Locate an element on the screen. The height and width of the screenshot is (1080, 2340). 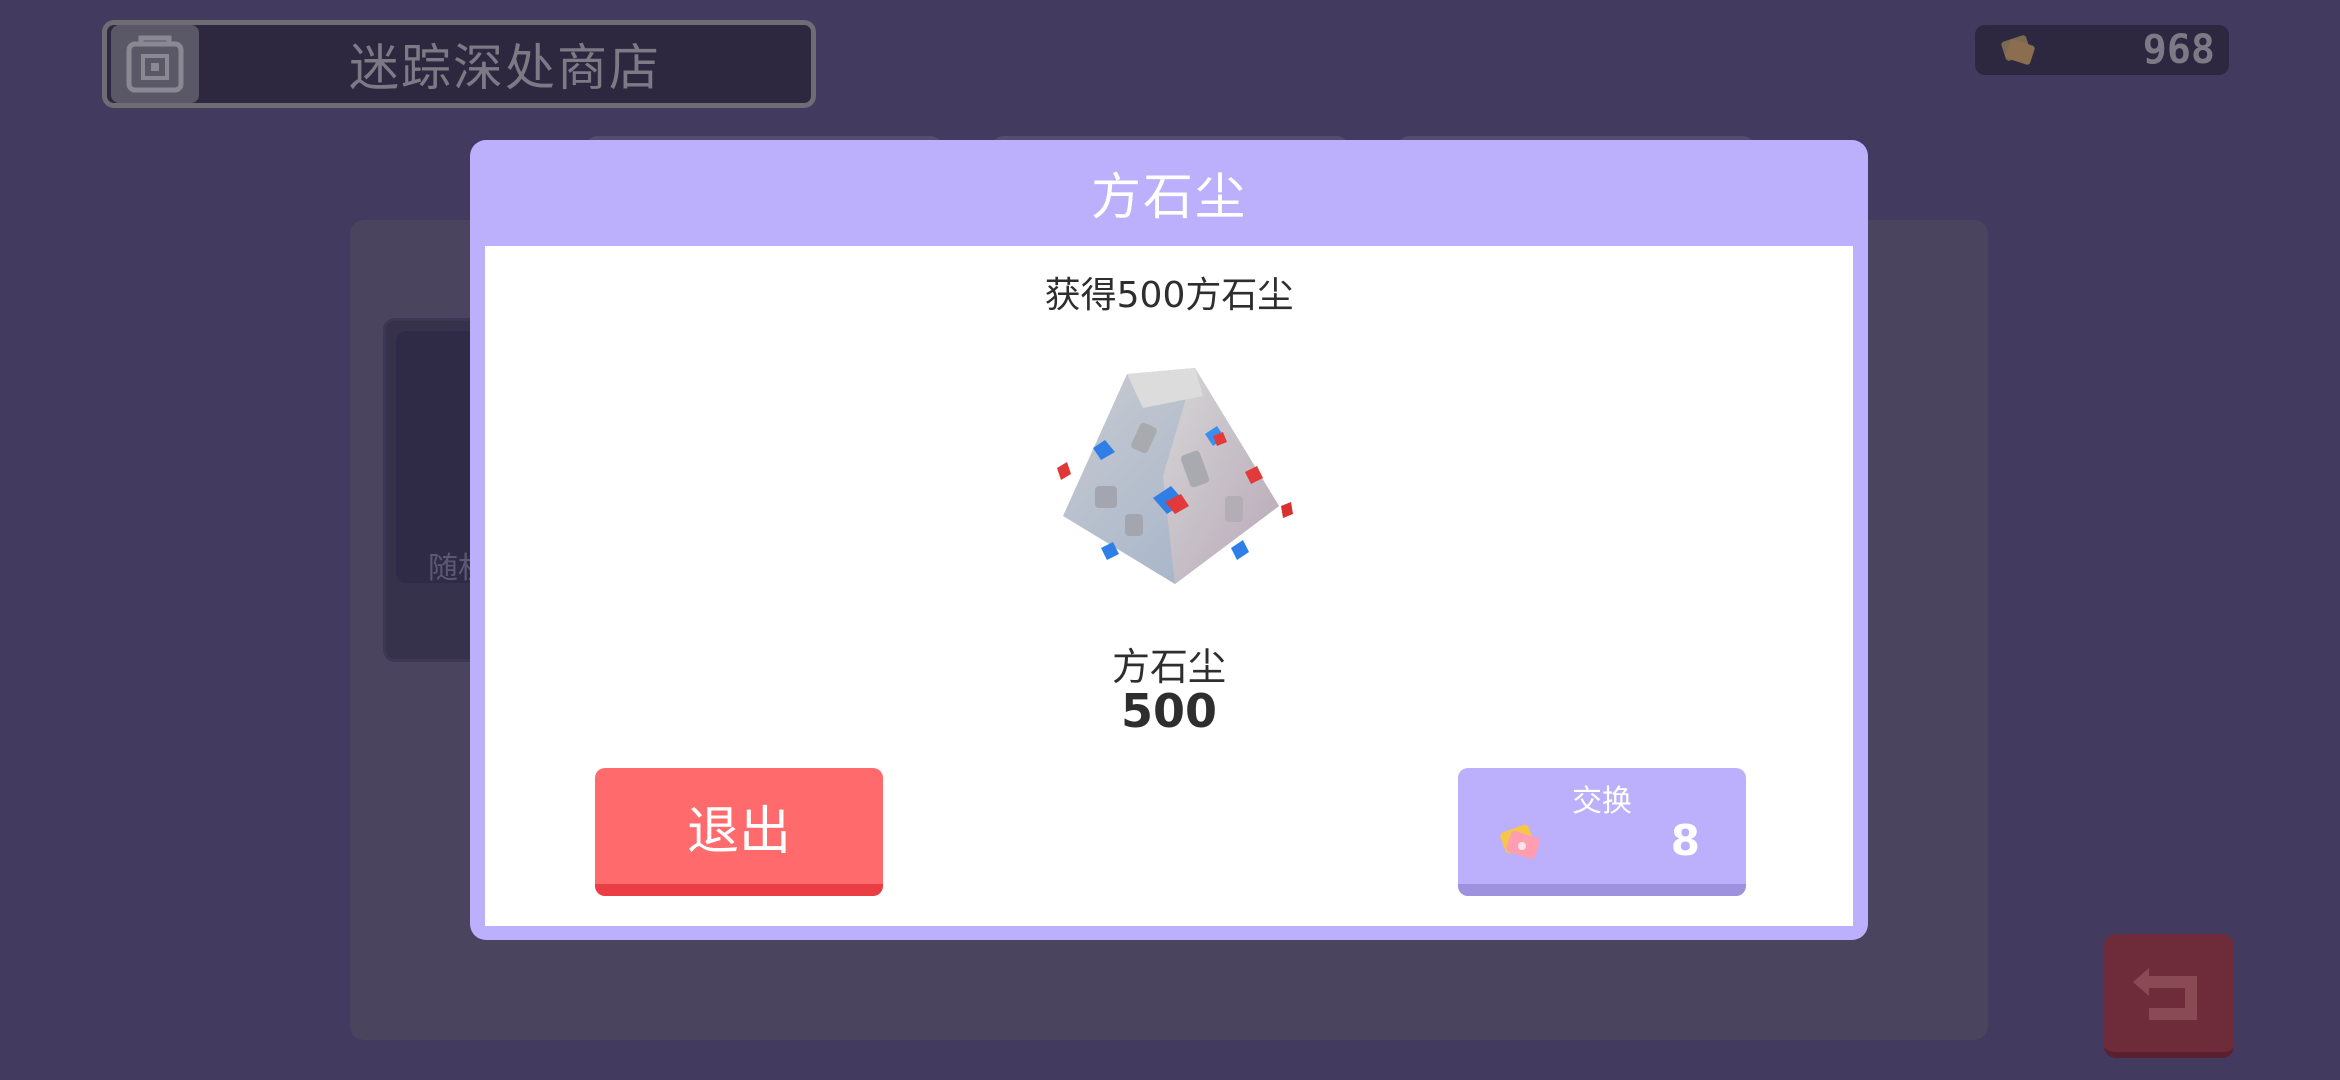
exchange-button: 交换 8 is located at coordinates (1602, 832).